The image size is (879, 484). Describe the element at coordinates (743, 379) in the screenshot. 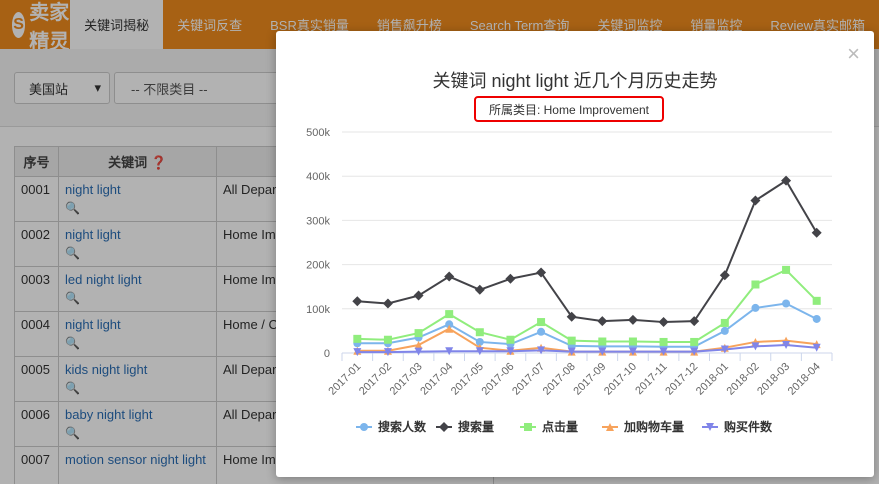

I see `x-tick-label: 2018-02` at that location.